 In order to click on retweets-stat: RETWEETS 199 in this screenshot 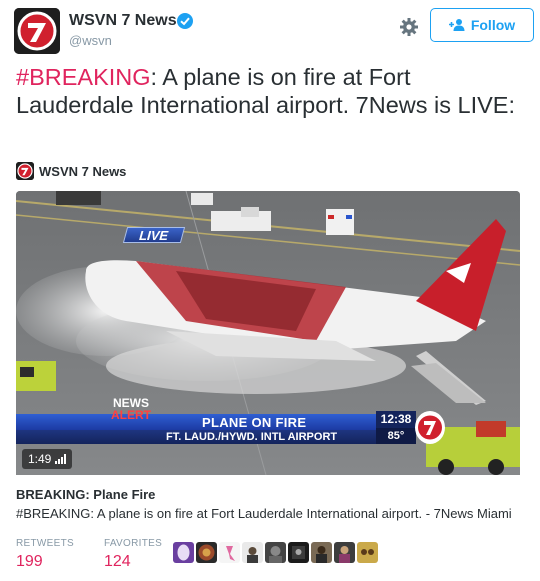, I will do `click(45, 554)`.